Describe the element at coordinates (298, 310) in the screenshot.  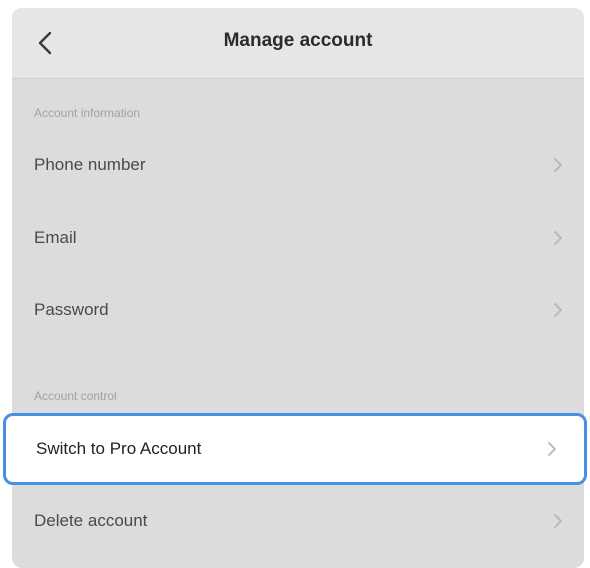
I see `row-password: Password` at that location.